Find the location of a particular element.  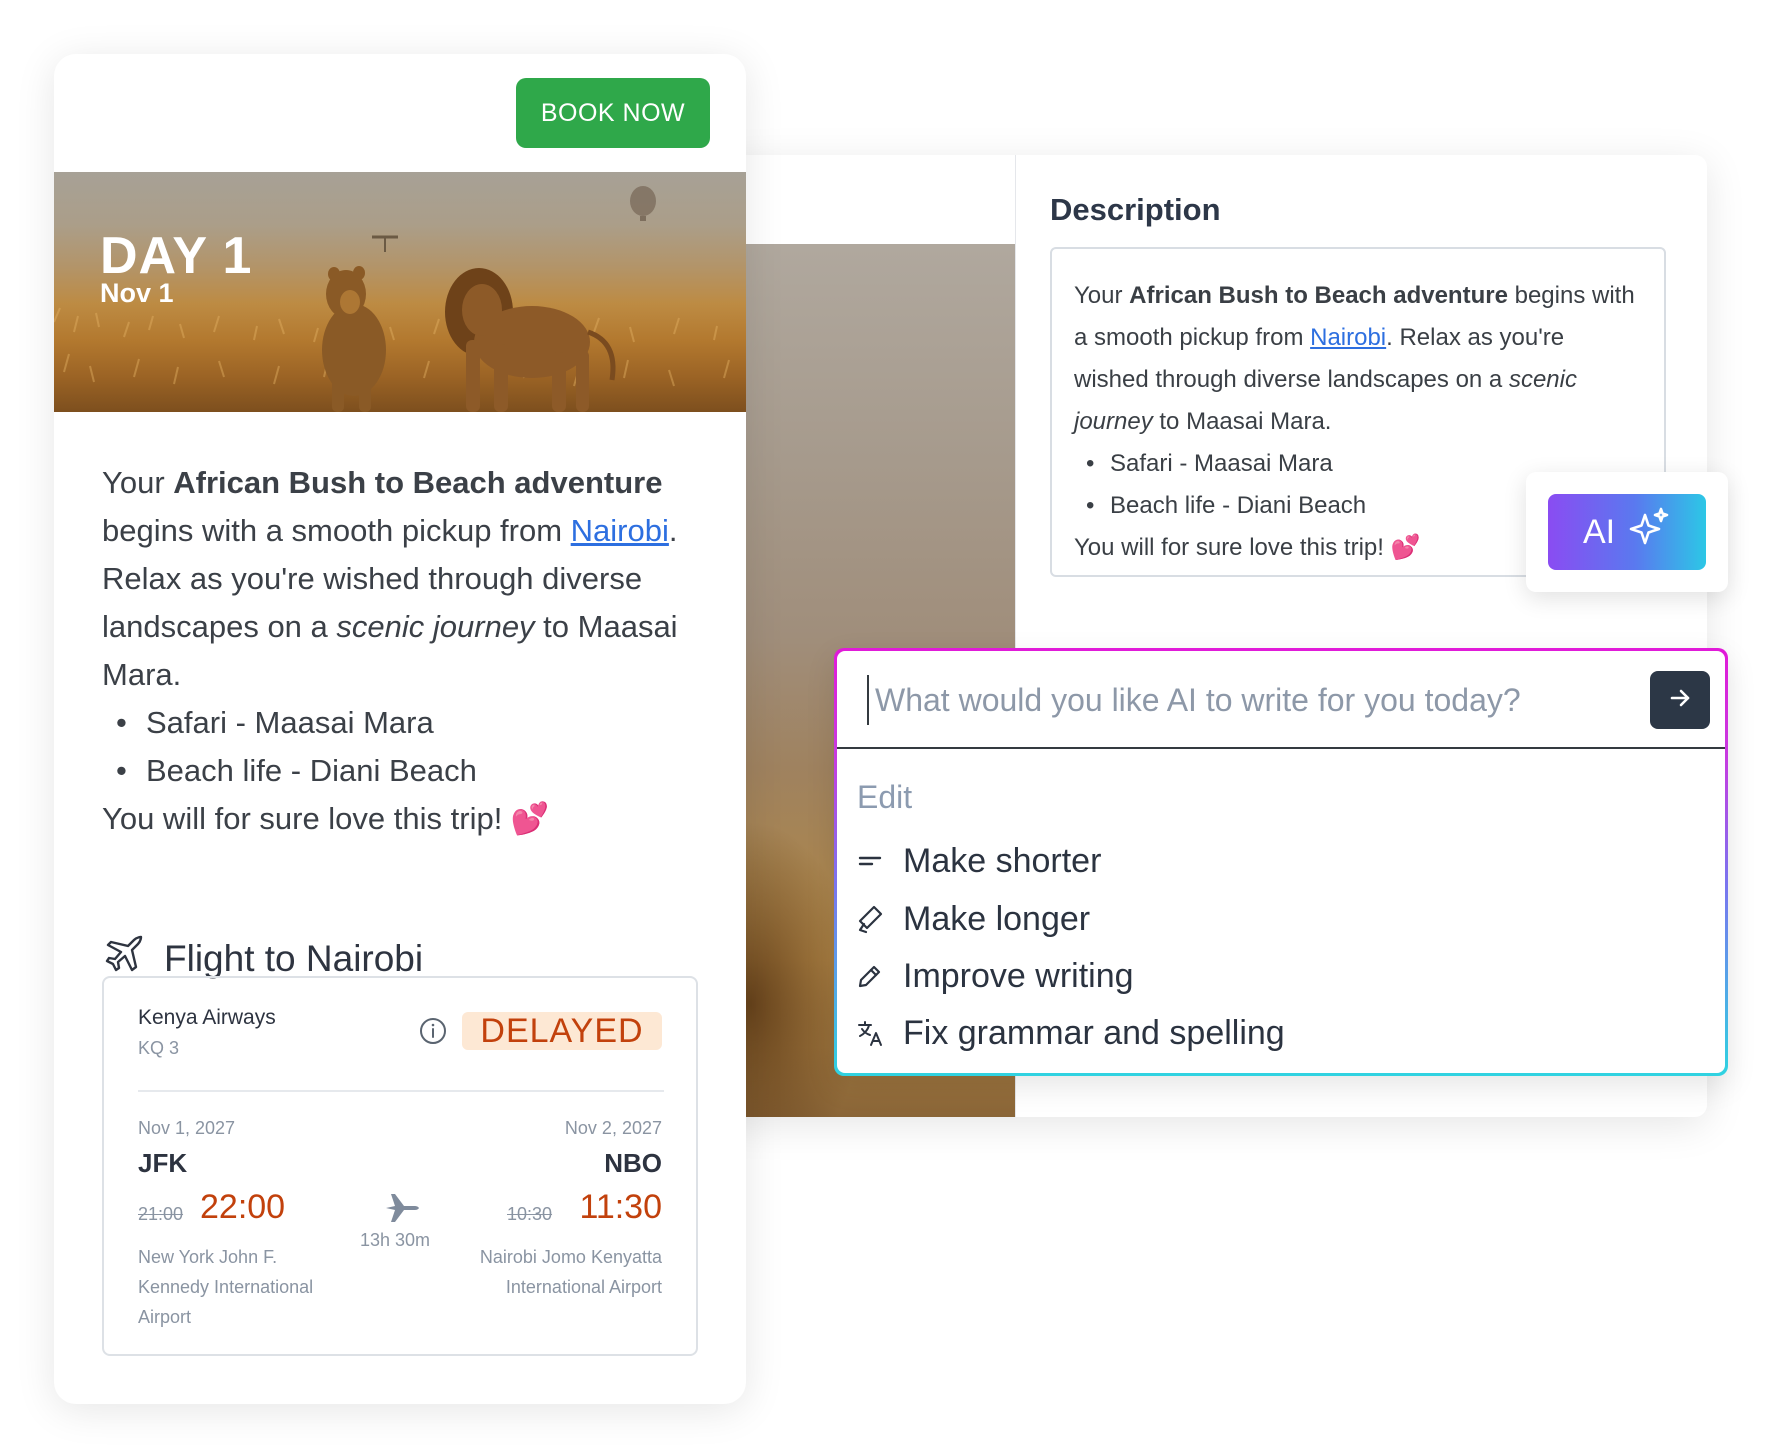

description-closing: You will for sure love this trip! 💕 is located at coordinates (326, 818).